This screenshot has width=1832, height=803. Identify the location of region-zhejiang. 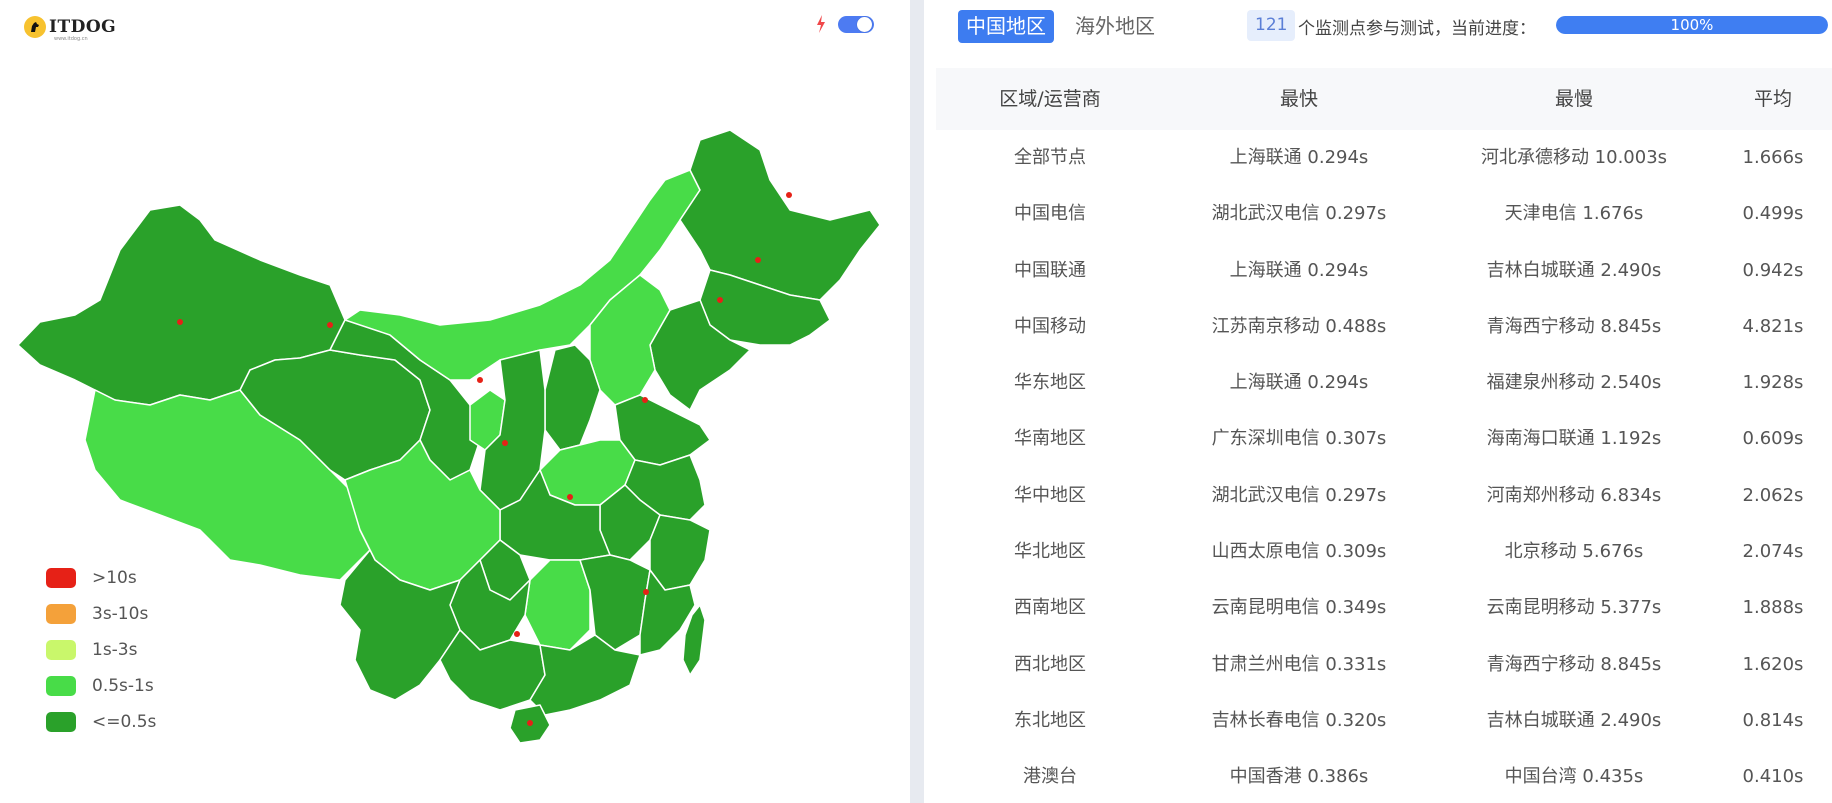
(680, 552).